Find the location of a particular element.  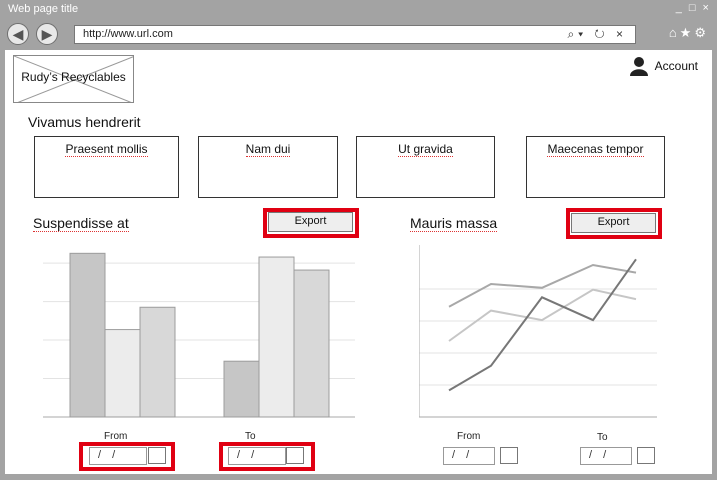

to-date-input-right: / / is located at coordinates (606, 456).